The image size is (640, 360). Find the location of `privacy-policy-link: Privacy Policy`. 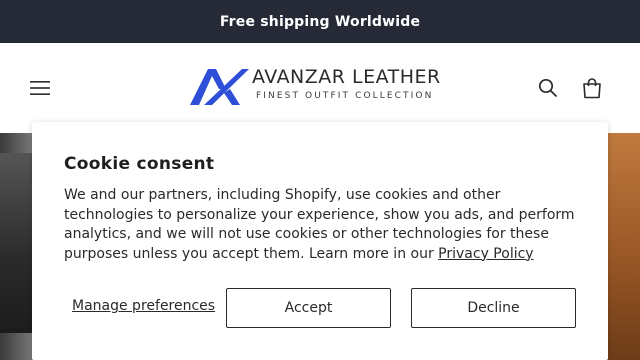

privacy-policy-link: Privacy Policy is located at coordinates (485, 254).